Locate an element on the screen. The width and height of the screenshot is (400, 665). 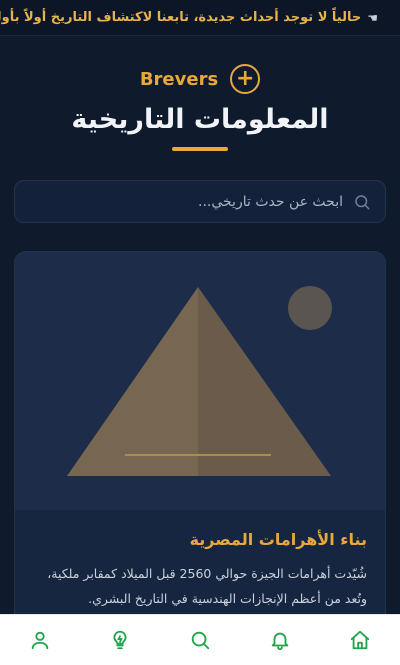
nav-item-ideas is located at coordinates (120, 640).